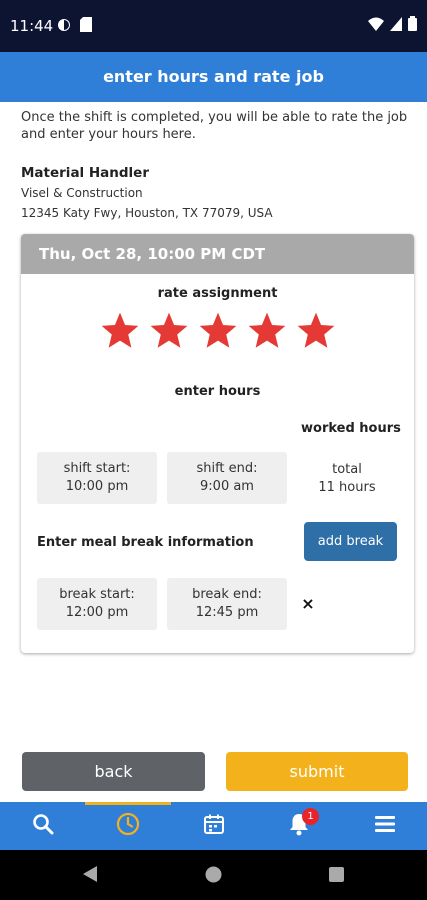 This screenshot has height=900, width=427. What do you see at coordinates (90, 876) in the screenshot?
I see `back-triangle-icon` at bounding box center [90, 876].